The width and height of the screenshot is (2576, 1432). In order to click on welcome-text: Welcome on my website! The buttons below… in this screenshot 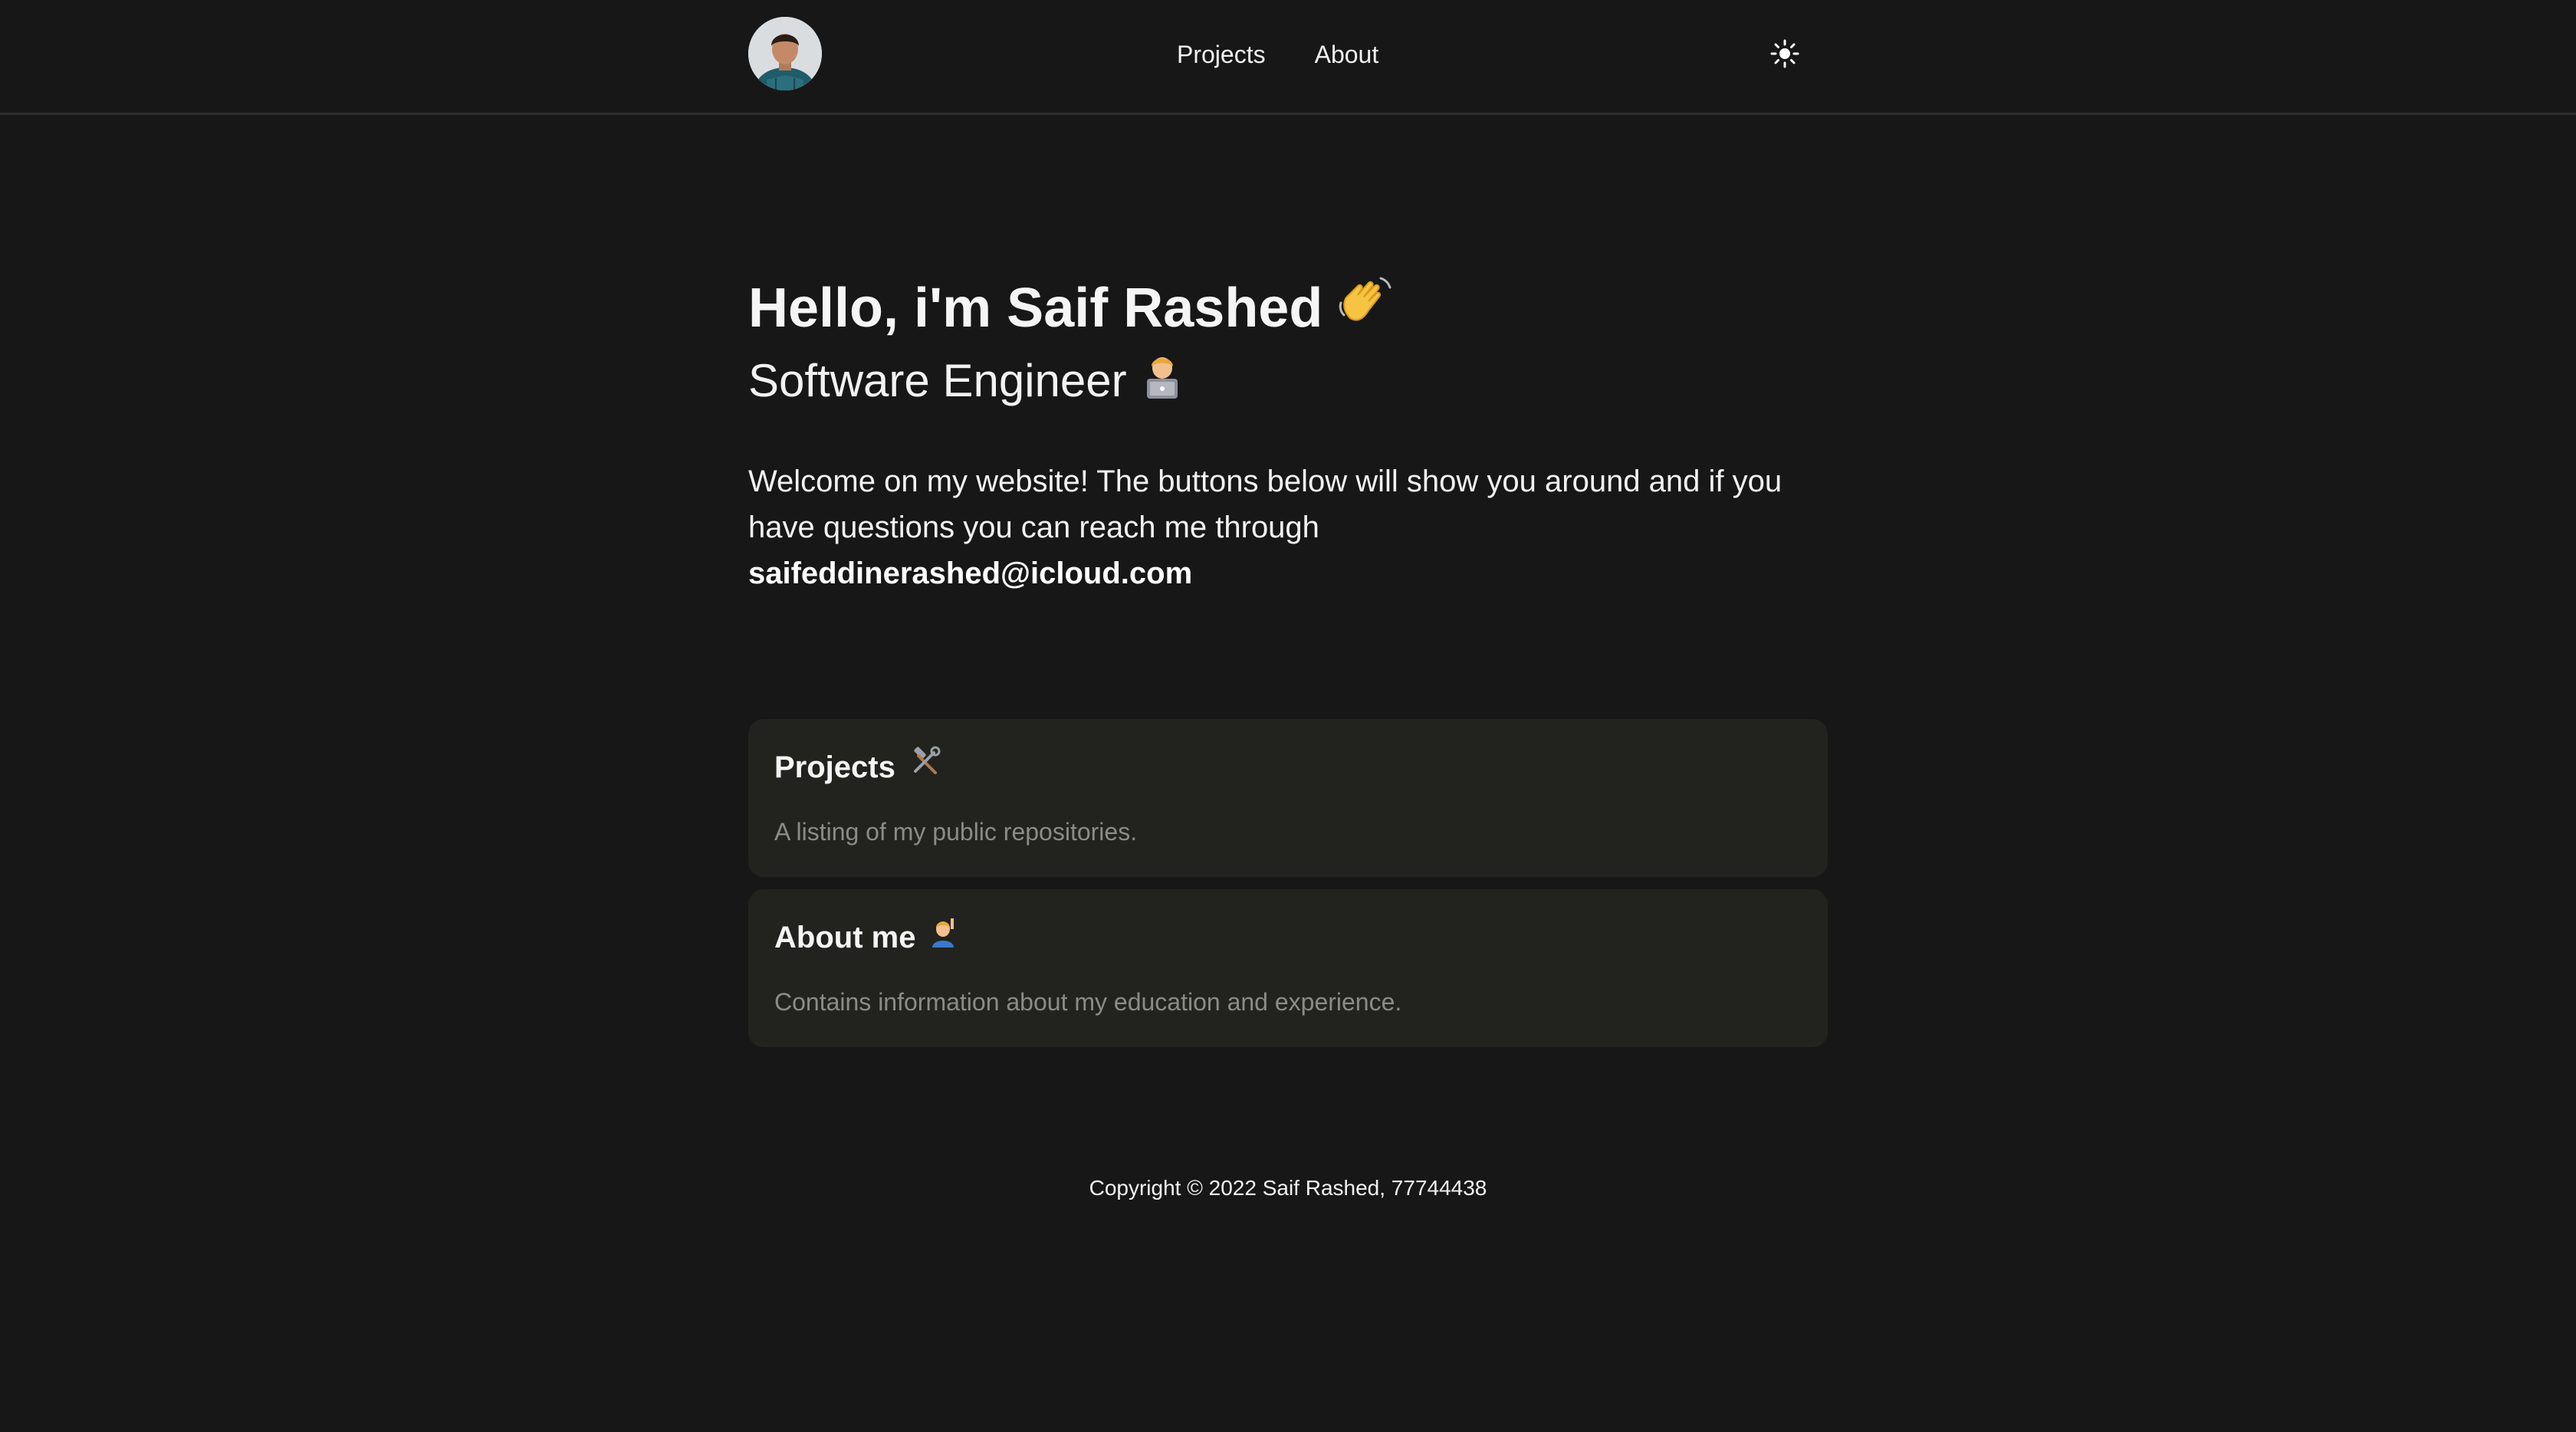, I will do `click(1265, 505)`.